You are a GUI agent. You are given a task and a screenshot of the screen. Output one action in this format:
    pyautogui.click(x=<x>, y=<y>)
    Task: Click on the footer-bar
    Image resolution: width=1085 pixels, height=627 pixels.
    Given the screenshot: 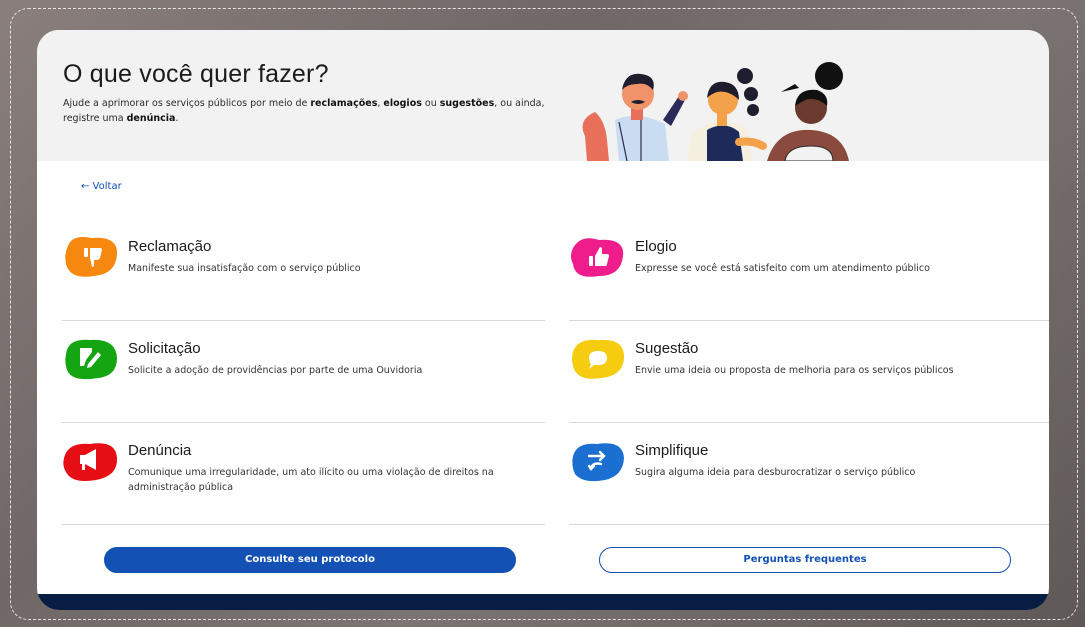 What is the action you would take?
    pyautogui.click(x=543, y=602)
    